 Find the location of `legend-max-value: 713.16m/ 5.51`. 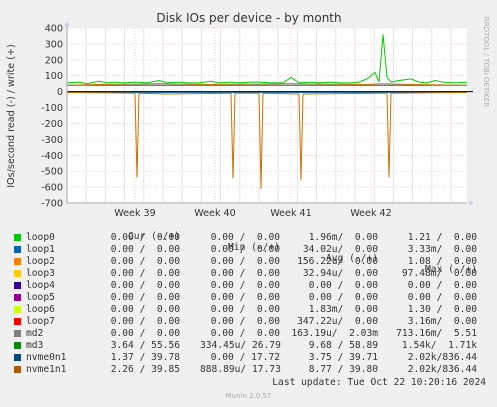

legend-max-value: 713.16m/ 5.51 is located at coordinates (436, 333).